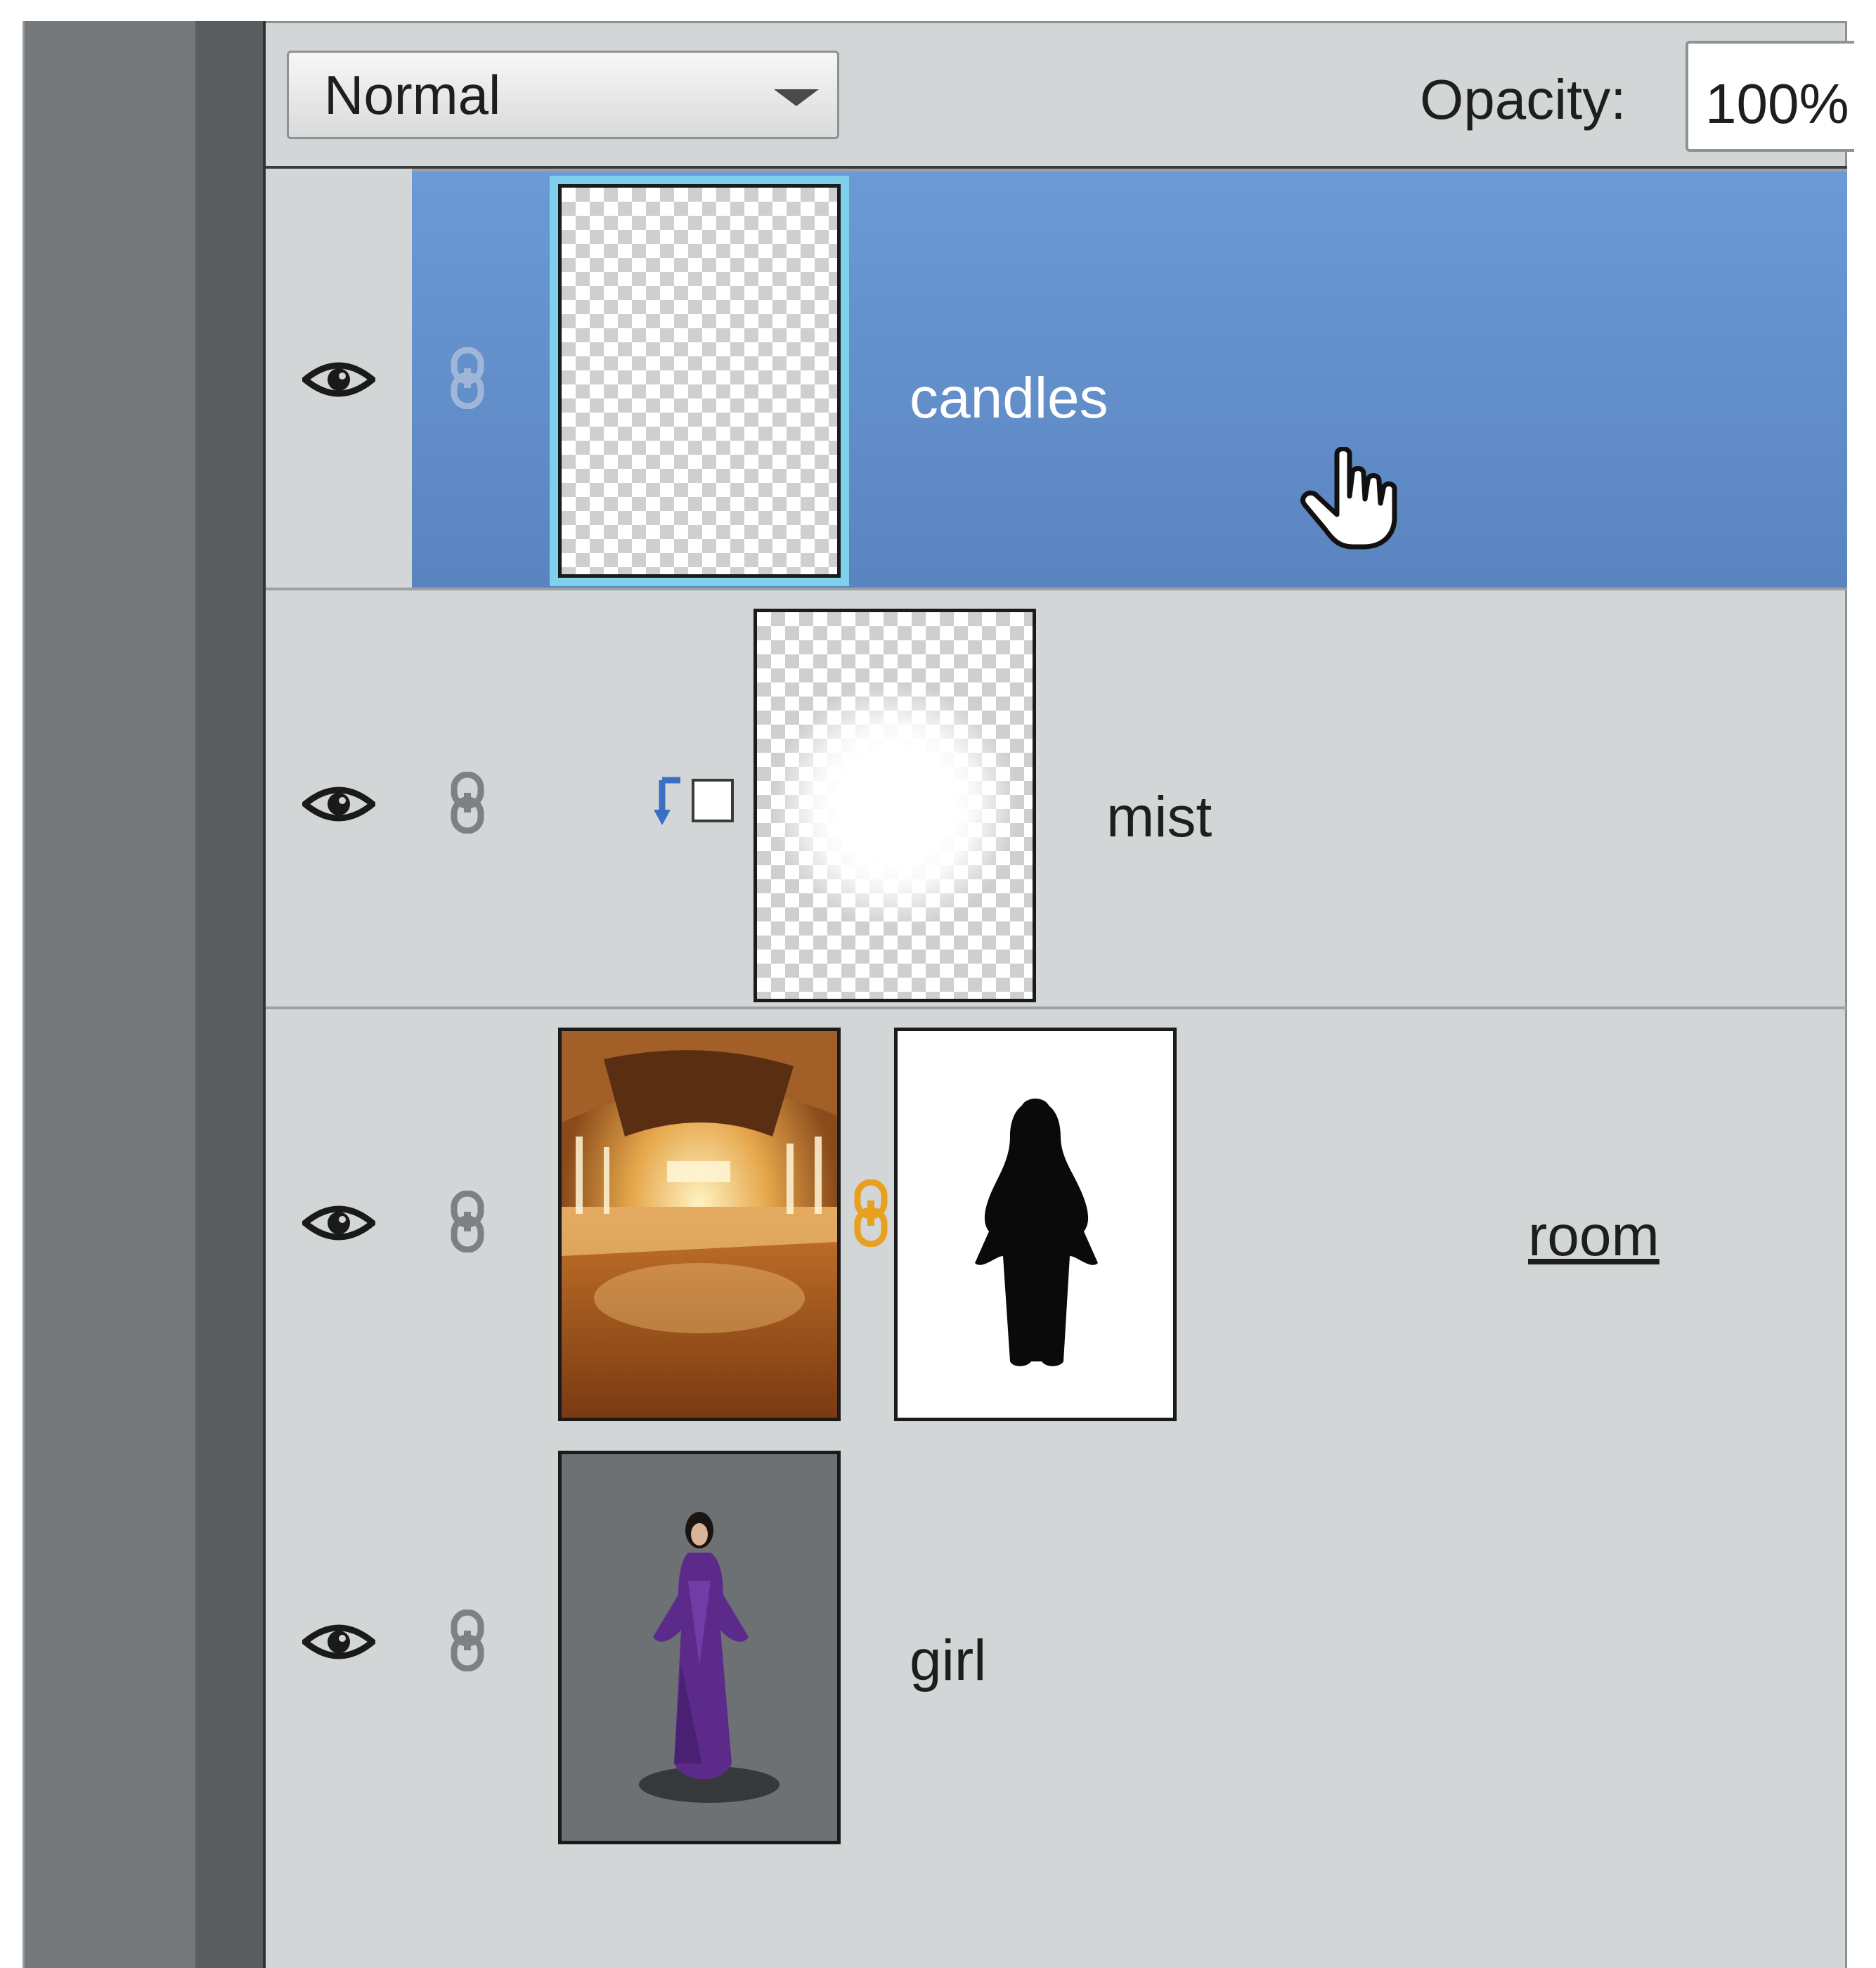  Describe the element at coordinates (1159, 818) in the screenshot. I see `layer-name-mist: mist` at that location.